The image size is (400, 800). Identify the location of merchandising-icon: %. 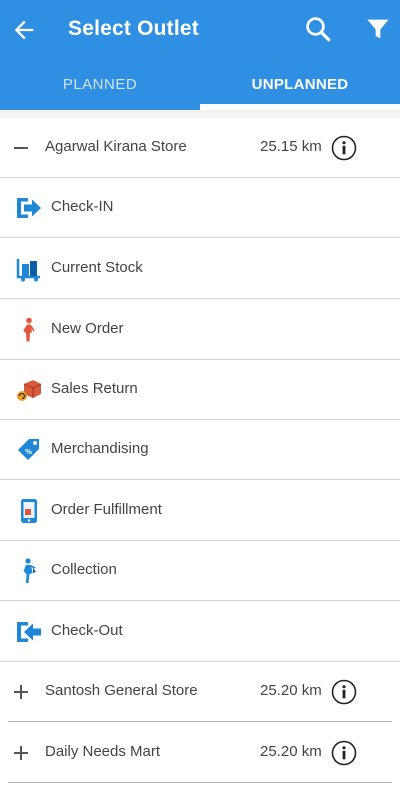
(28, 449).